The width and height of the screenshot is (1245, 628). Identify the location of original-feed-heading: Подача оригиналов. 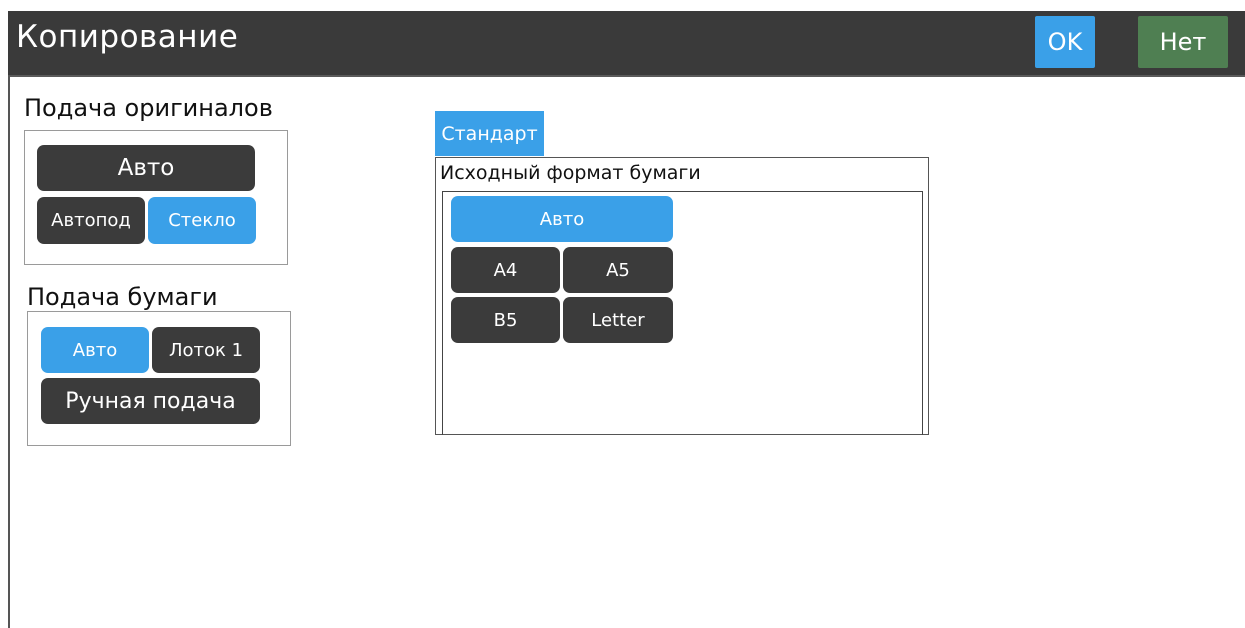
(148, 108).